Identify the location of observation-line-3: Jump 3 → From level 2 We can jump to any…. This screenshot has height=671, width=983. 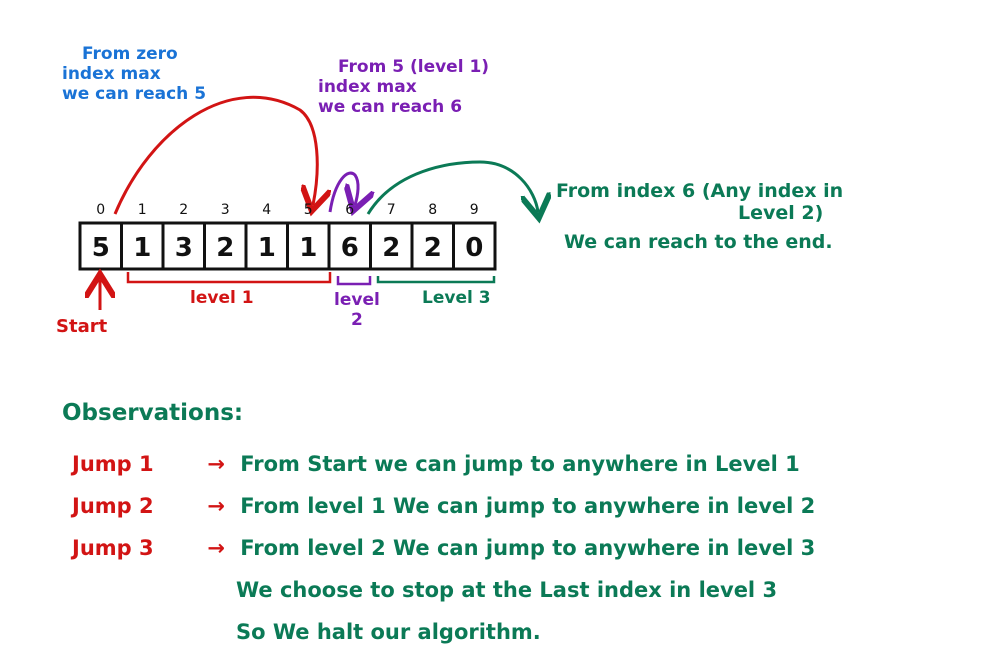
(443, 548).